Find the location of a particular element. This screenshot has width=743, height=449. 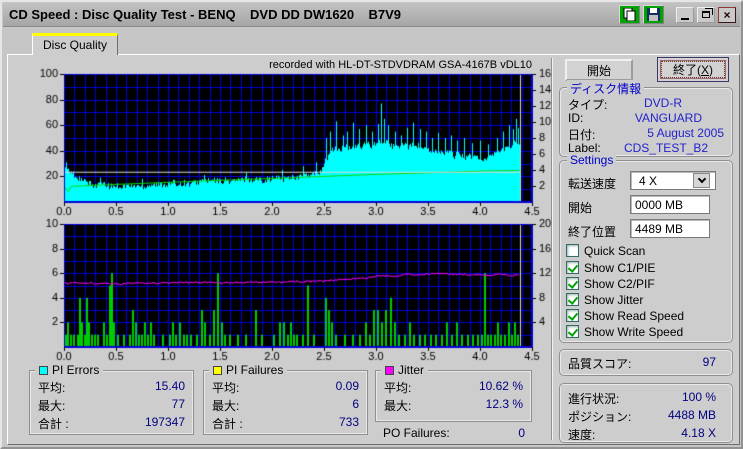

maximize-button is located at coordinates (706, 14).